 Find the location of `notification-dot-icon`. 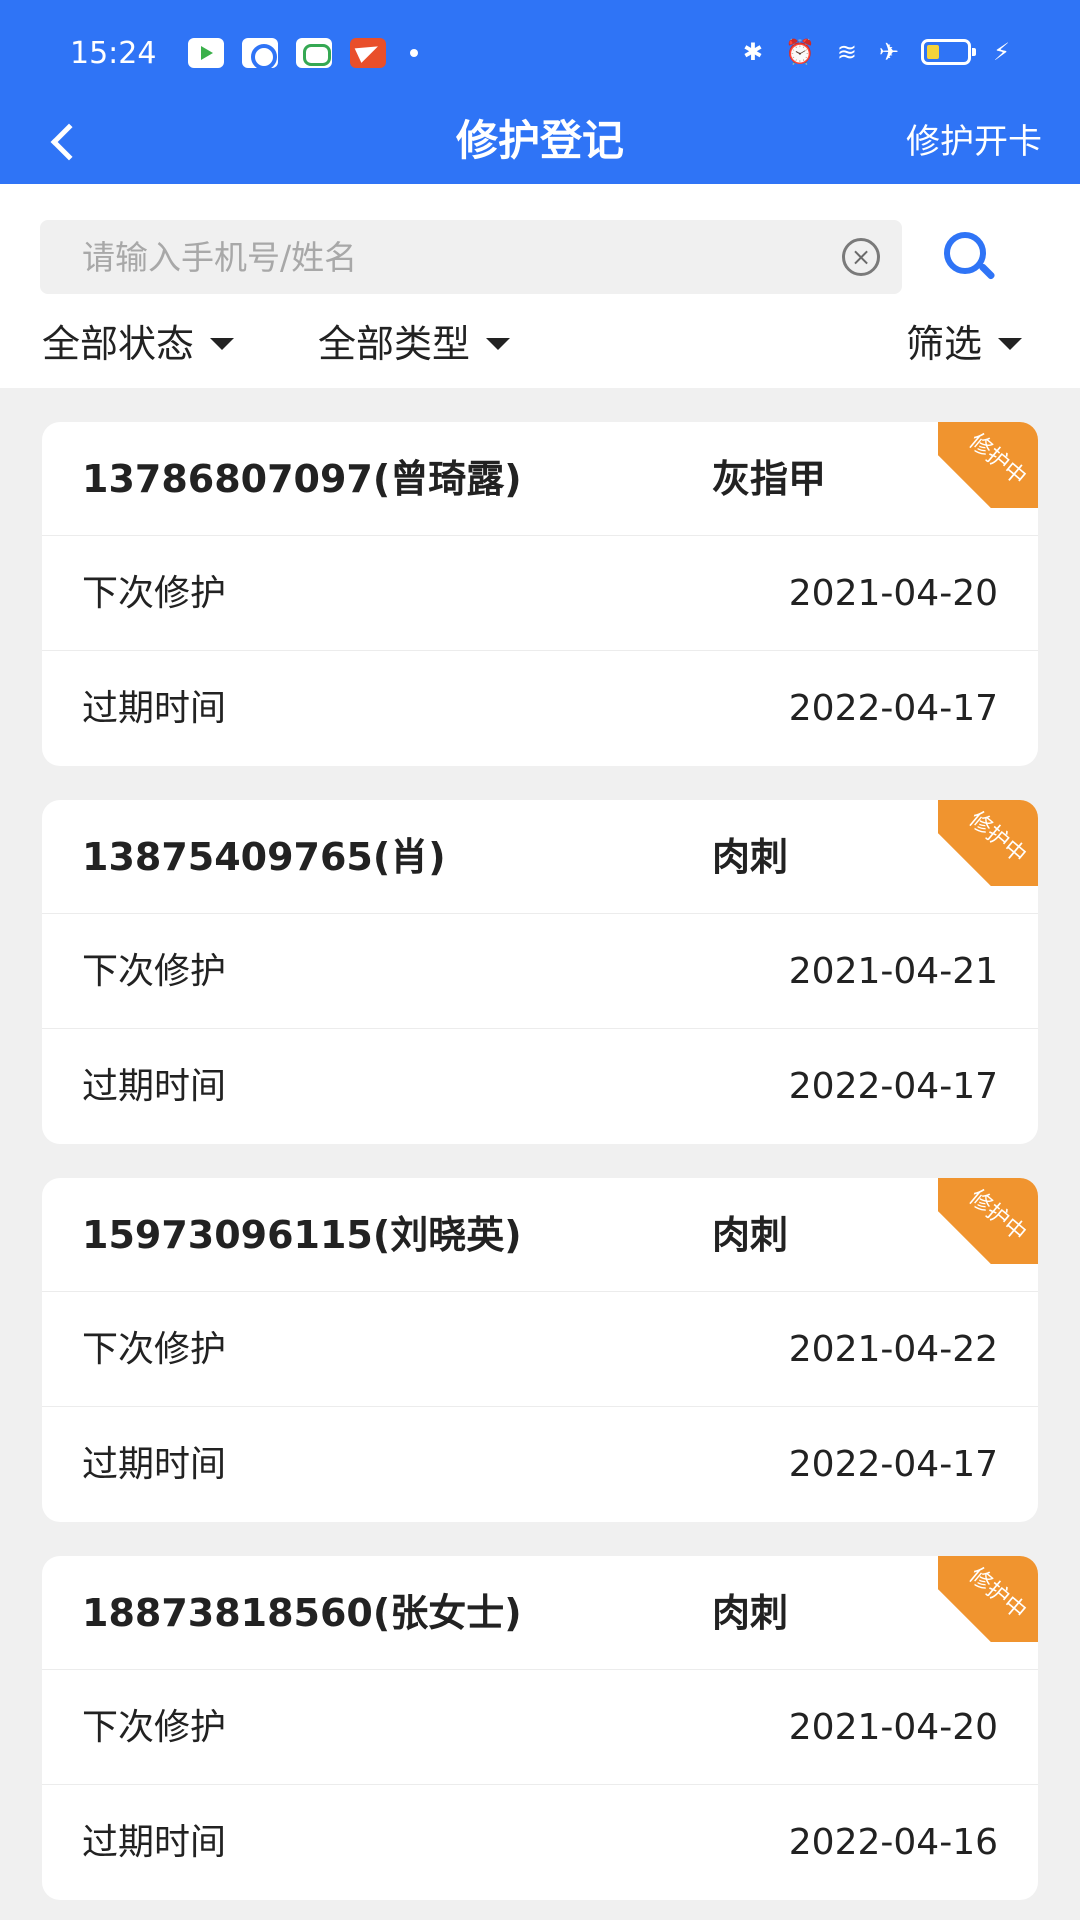

notification-dot-icon is located at coordinates (414, 53).